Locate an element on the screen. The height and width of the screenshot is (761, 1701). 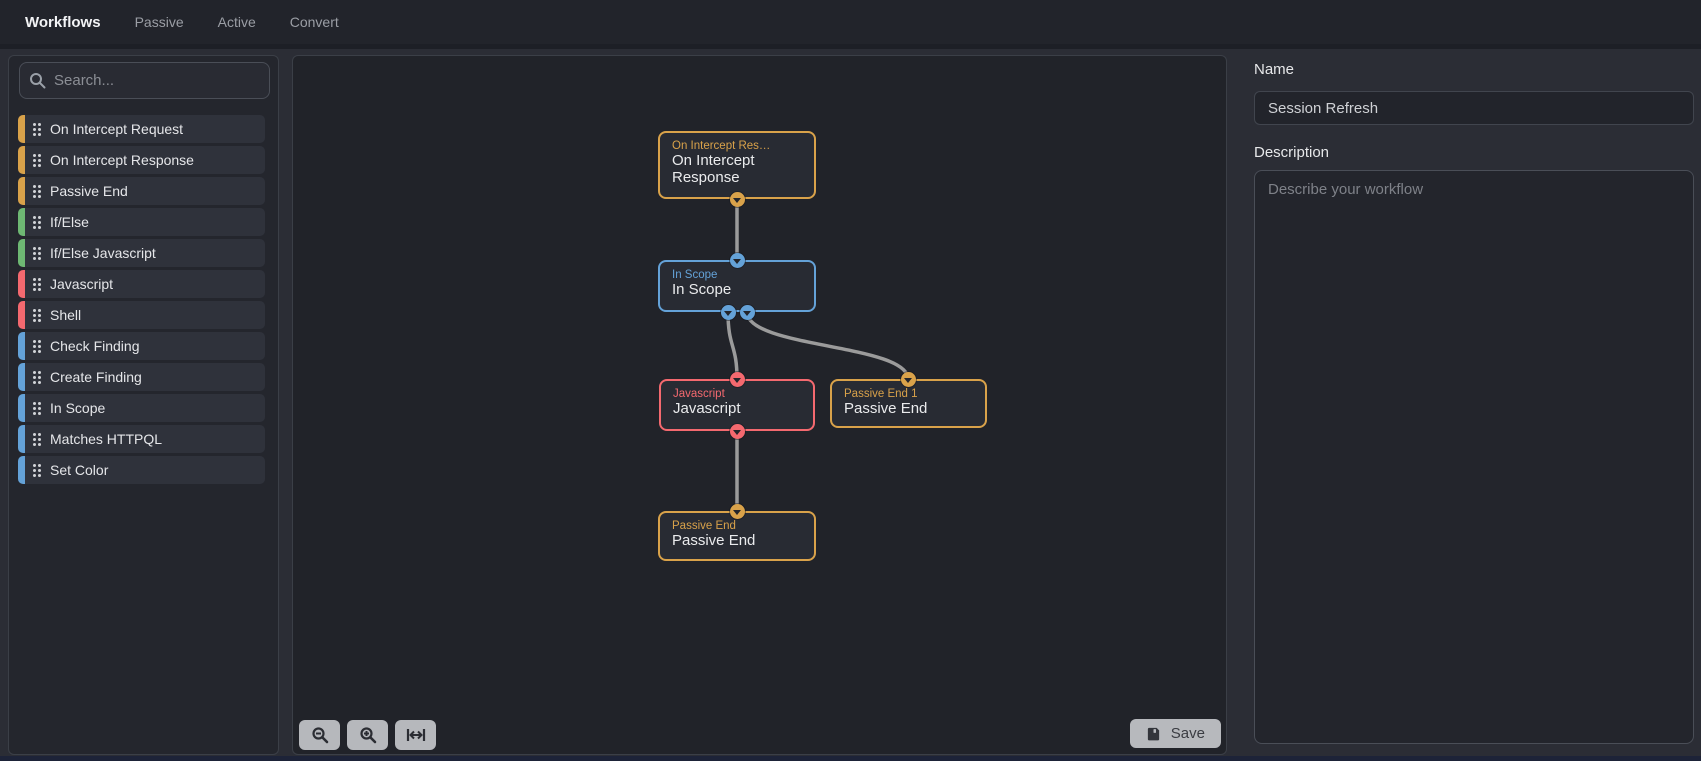
description-label: Description is located at coordinates (1292, 152).